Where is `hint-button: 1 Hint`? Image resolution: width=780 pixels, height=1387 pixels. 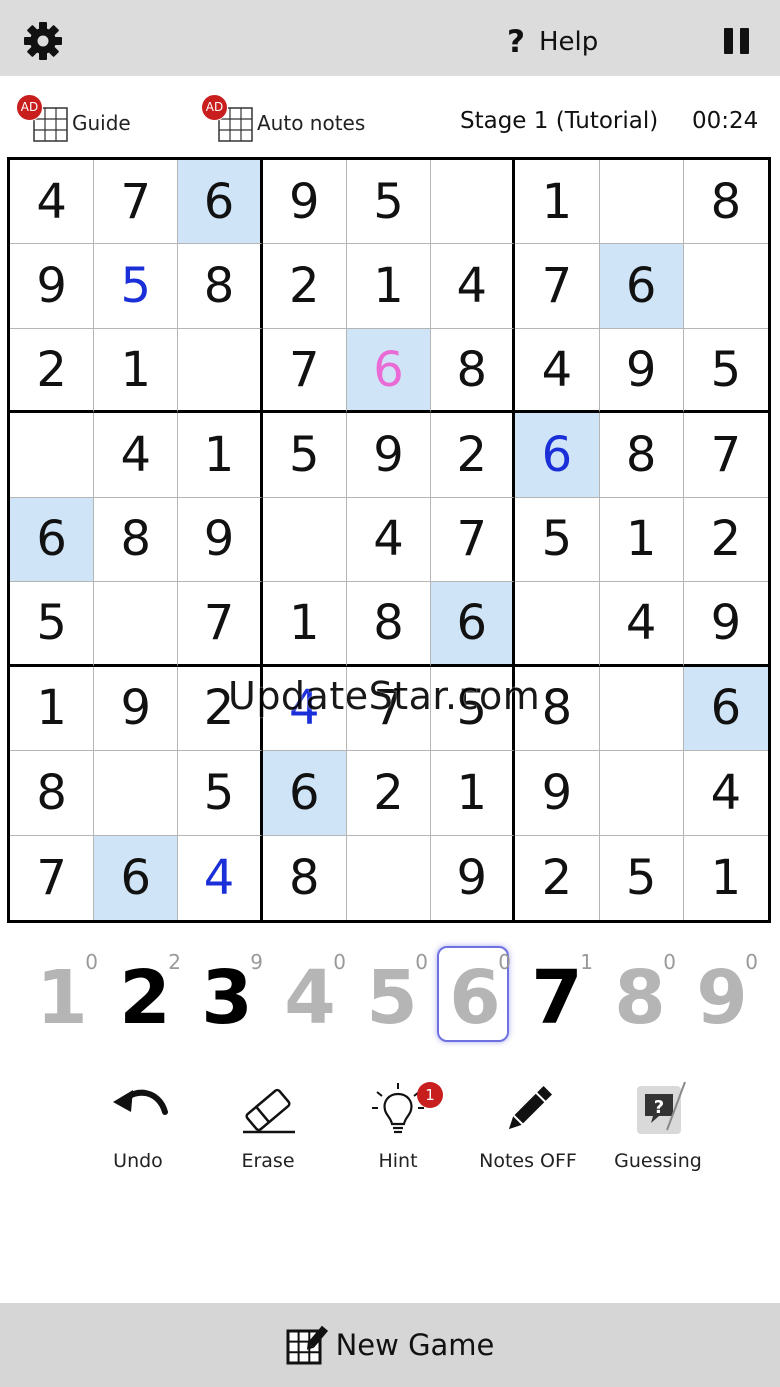 hint-button: 1 Hint is located at coordinates (398, 1130).